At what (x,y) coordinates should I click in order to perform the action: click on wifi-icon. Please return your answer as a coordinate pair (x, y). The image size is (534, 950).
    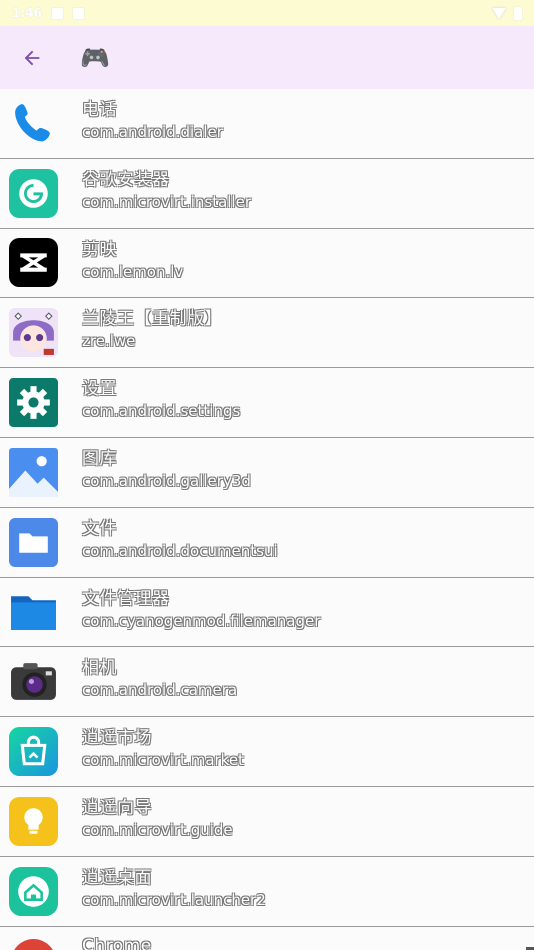
    Looking at the image, I should click on (499, 13).